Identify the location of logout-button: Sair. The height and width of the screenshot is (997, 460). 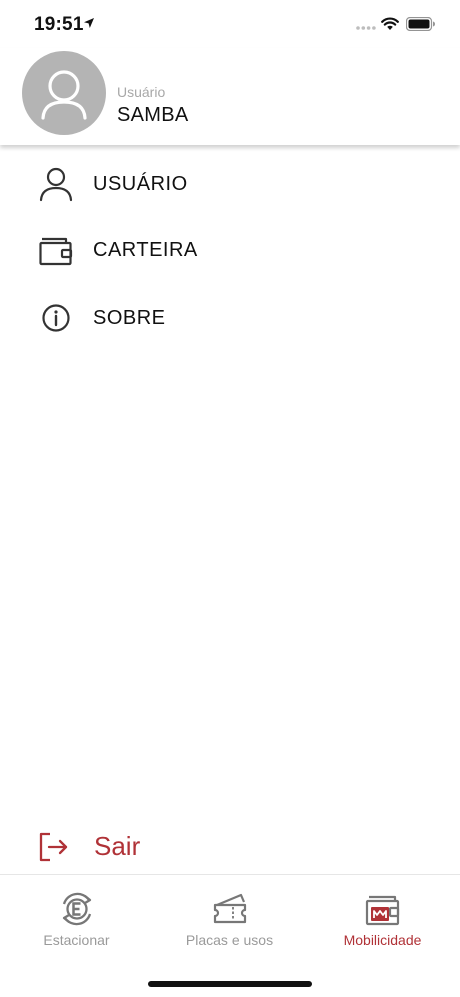
(230, 847).